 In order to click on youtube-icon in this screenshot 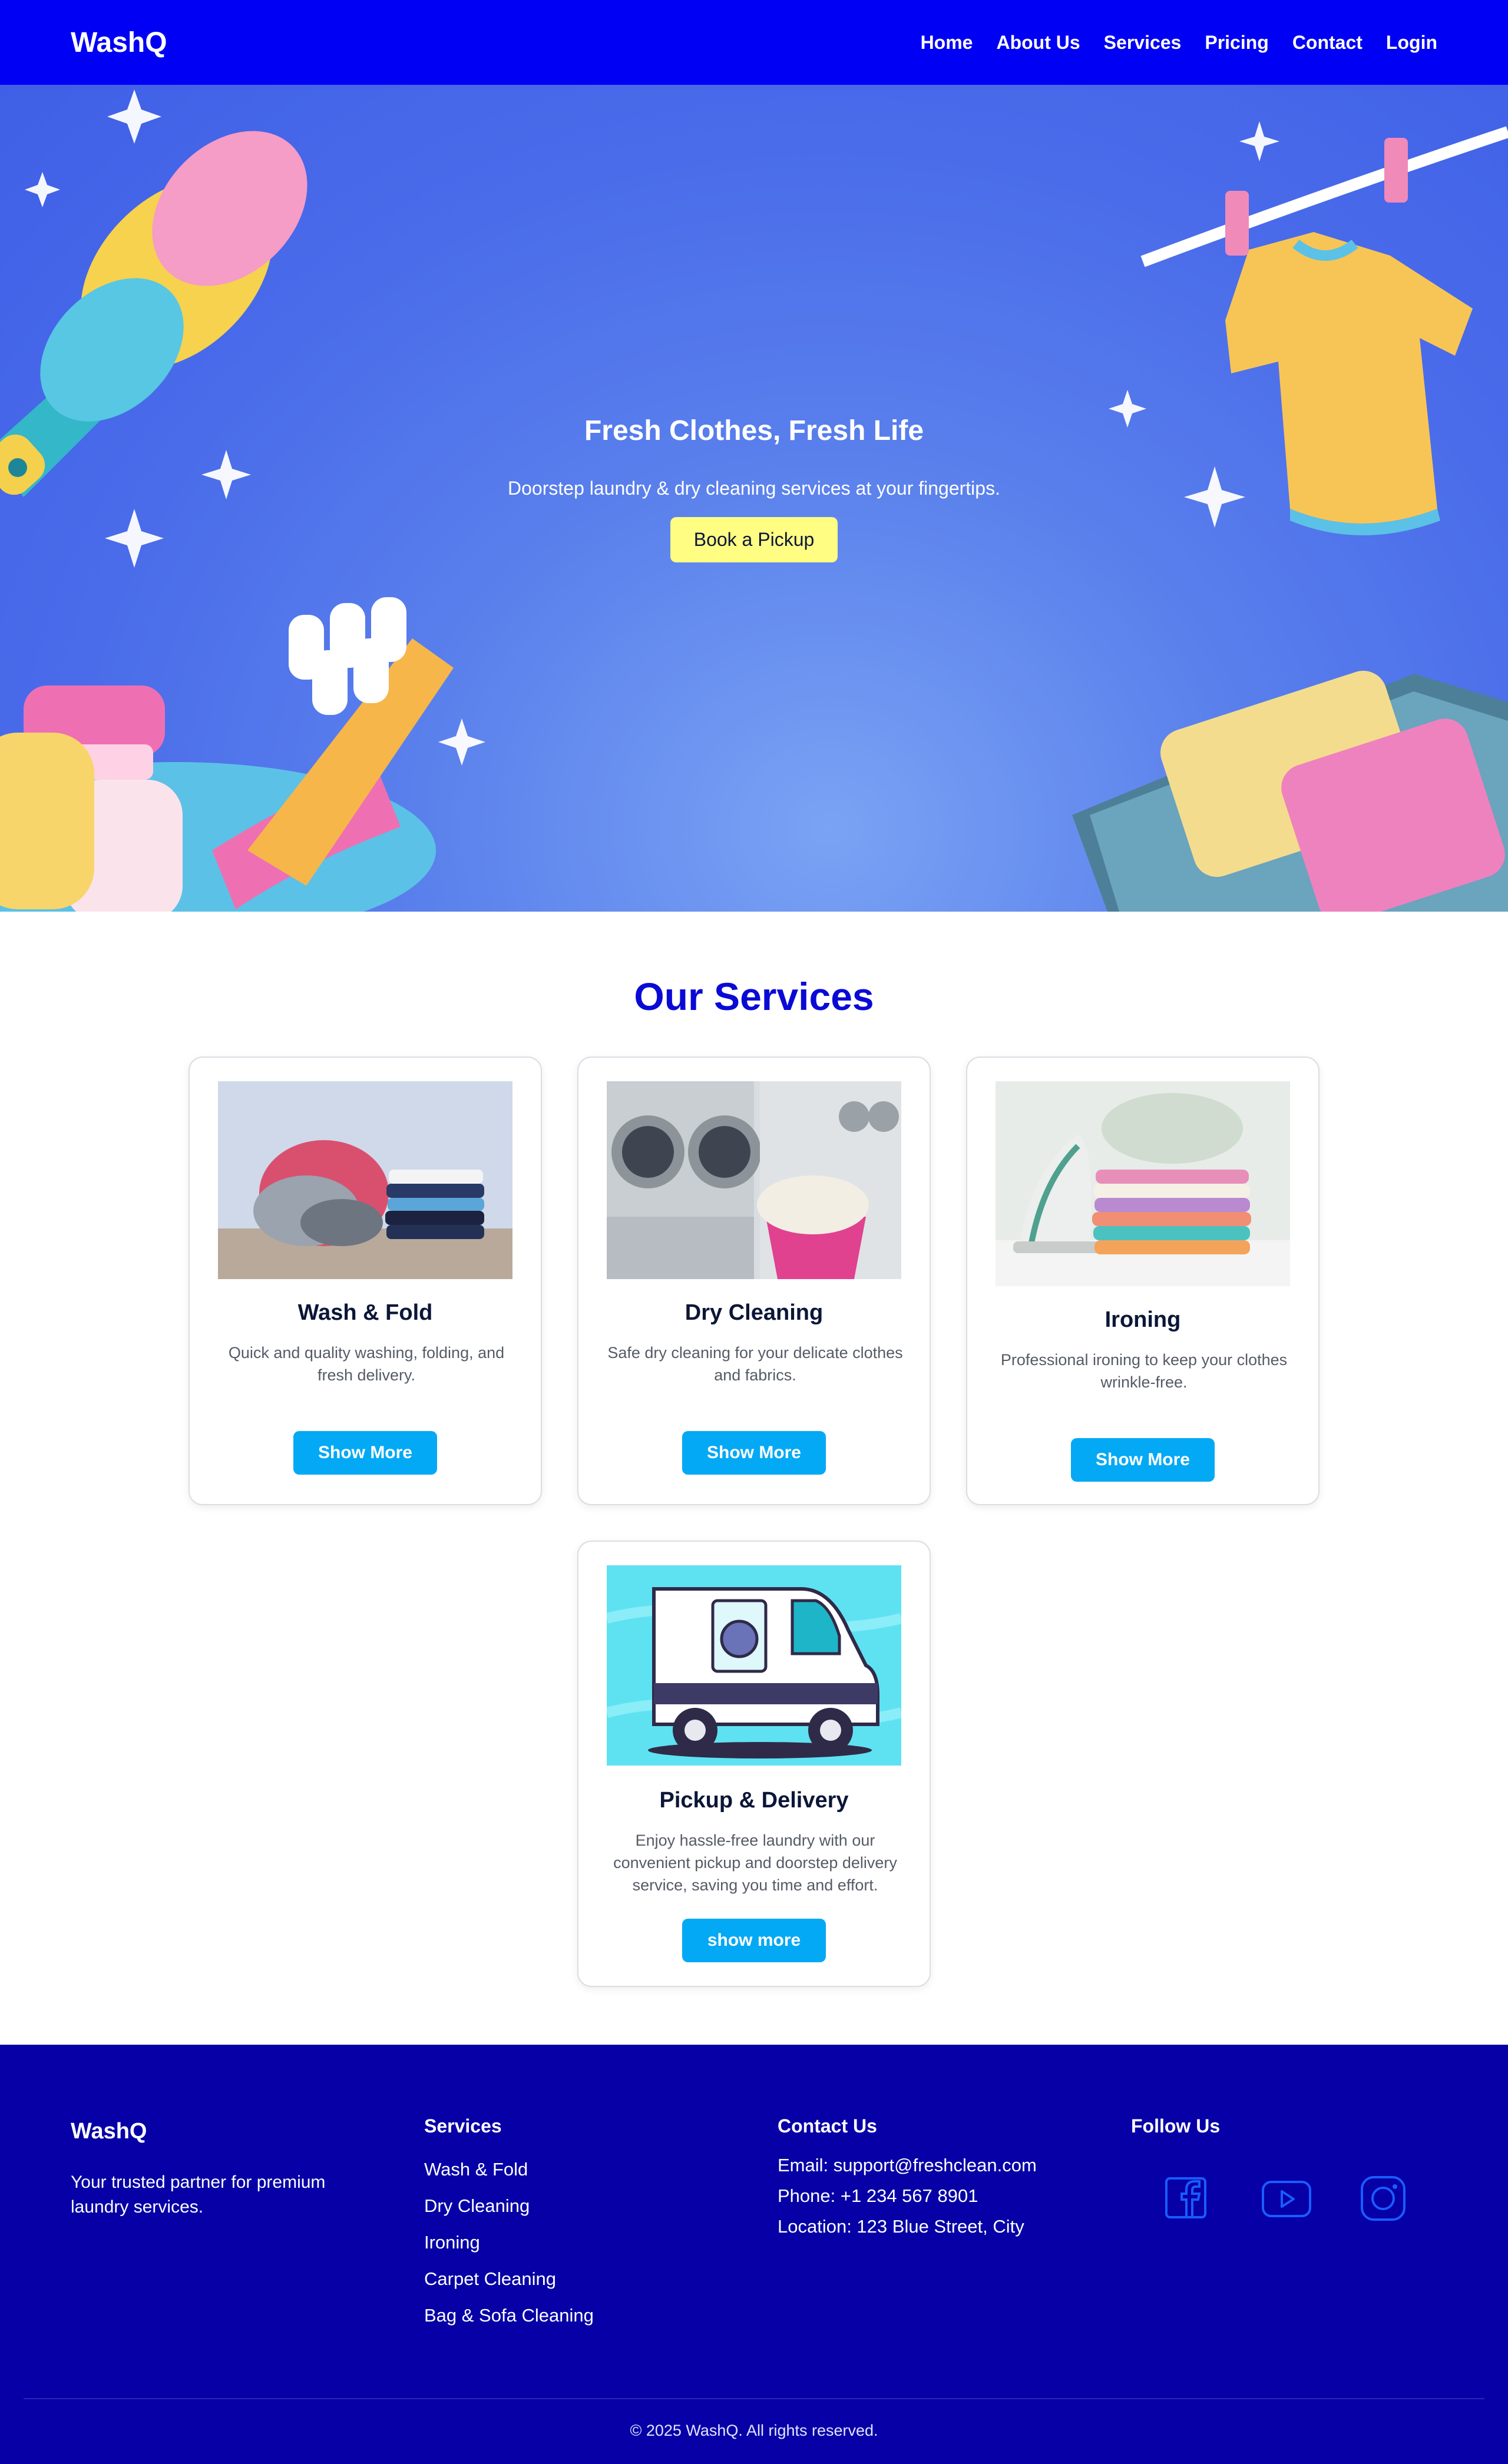, I will do `click(1286, 2198)`.